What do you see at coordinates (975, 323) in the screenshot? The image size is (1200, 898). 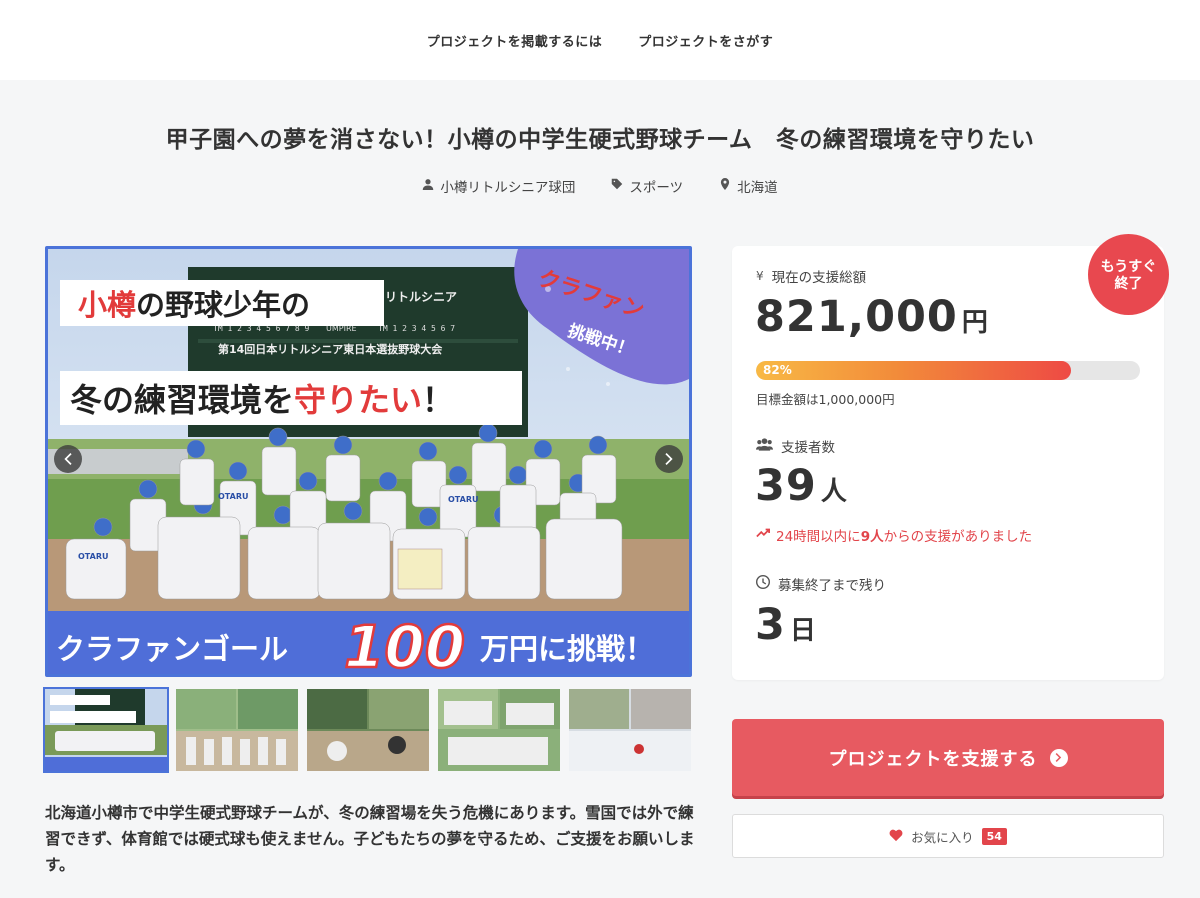 I see `amount-unit: 円` at bounding box center [975, 323].